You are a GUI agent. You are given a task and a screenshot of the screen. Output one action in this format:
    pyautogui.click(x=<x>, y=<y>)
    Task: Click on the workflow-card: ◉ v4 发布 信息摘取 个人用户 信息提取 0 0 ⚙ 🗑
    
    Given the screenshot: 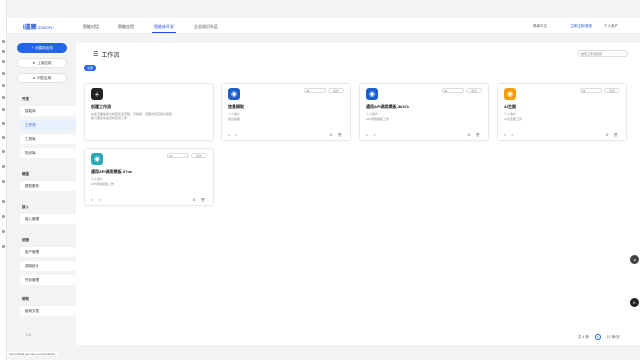 What is the action you would take?
    pyautogui.click(x=286, y=112)
    